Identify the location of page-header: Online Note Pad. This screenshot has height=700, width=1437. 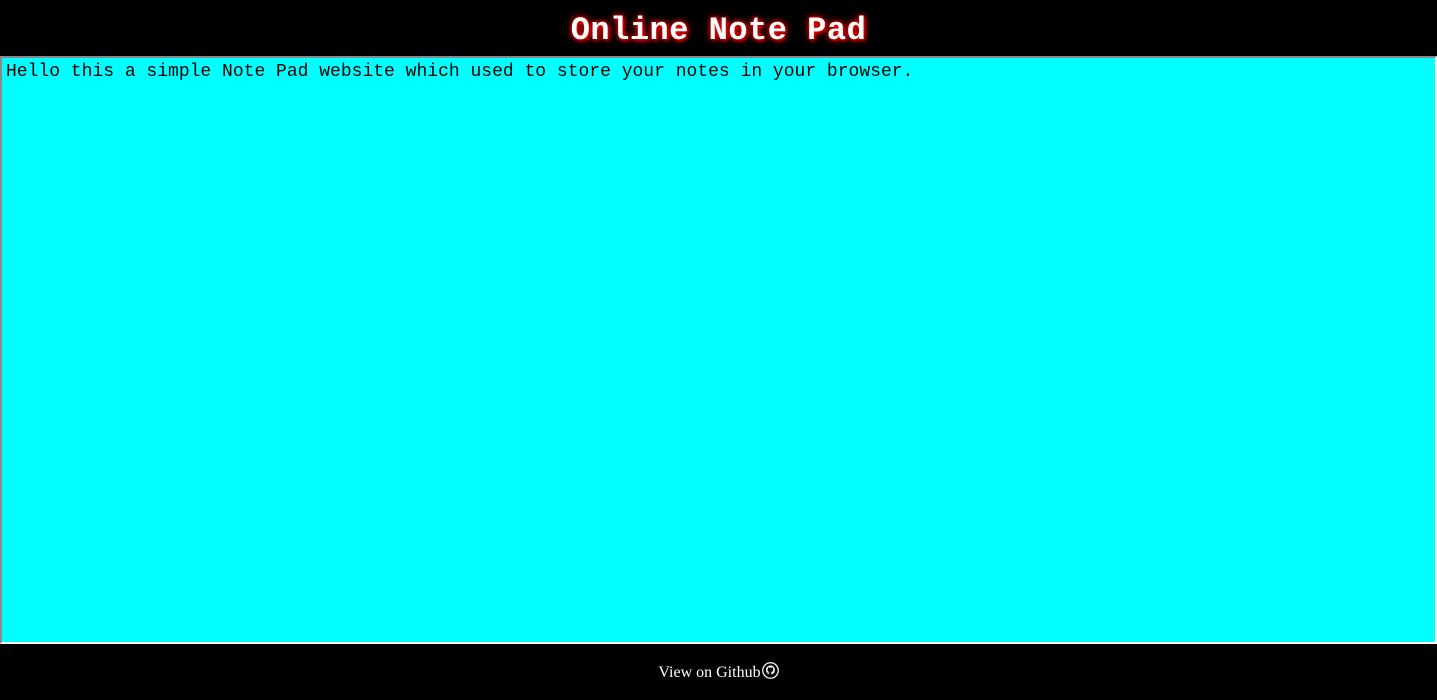
(718, 28).